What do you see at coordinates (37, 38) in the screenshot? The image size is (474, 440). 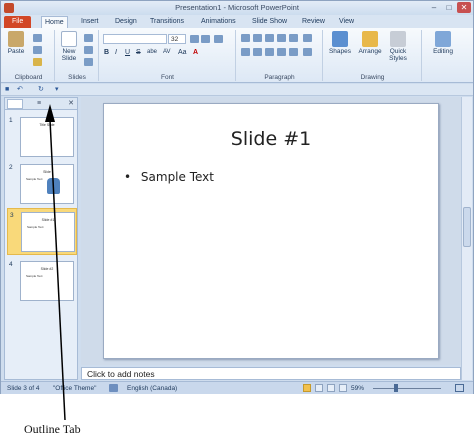 I see `cut-icon` at bounding box center [37, 38].